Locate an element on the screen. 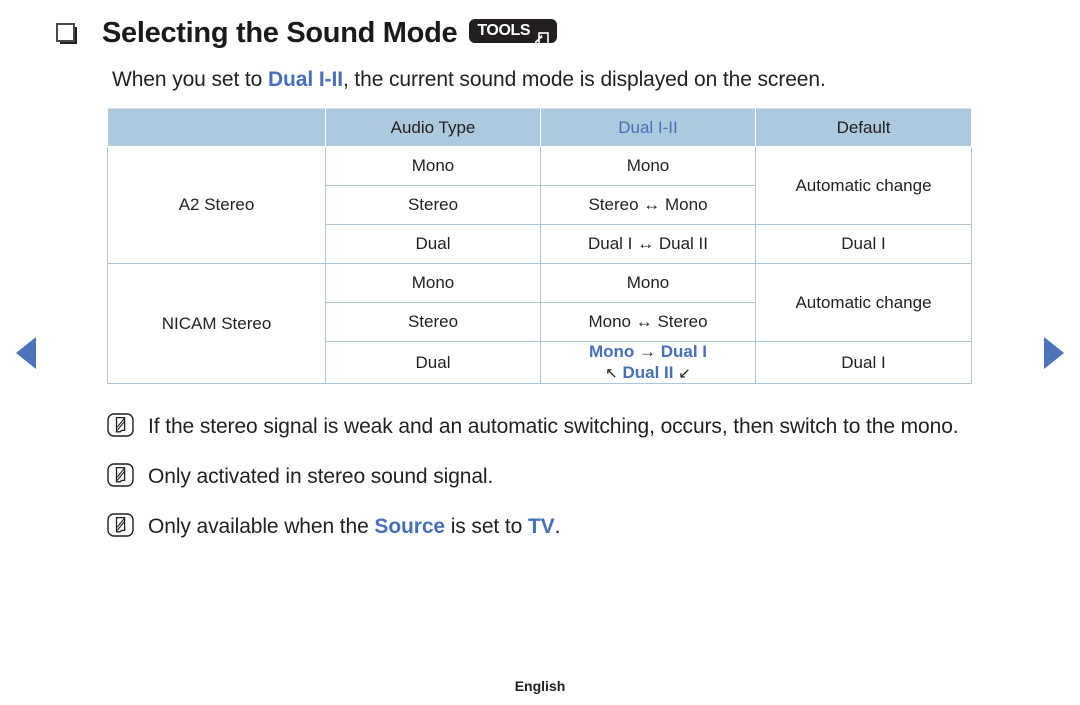 This screenshot has height=705, width=1080. page-title-text: Selecting the Sound Mode is located at coordinates (280, 32).